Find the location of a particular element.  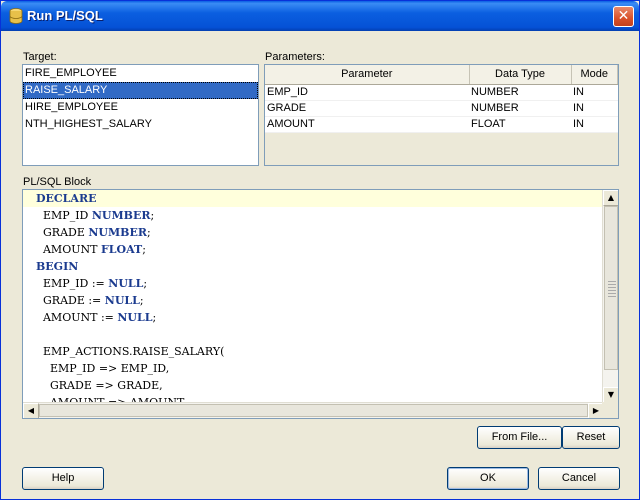

vertical-scrollbar: ▲ ▼ is located at coordinates (610, 296).